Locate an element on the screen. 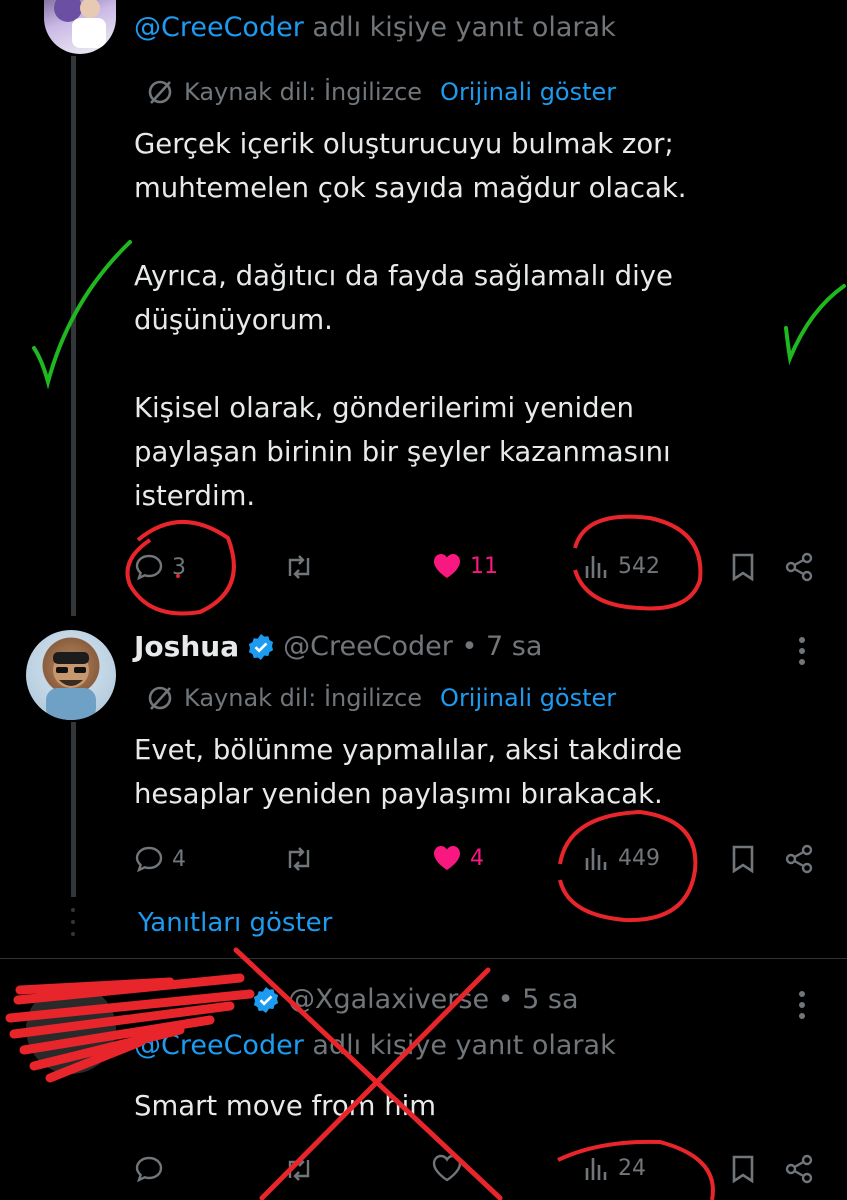 The height and width of the screenshot is (1200, 847). like-button is located at coordinates (447, 1168).